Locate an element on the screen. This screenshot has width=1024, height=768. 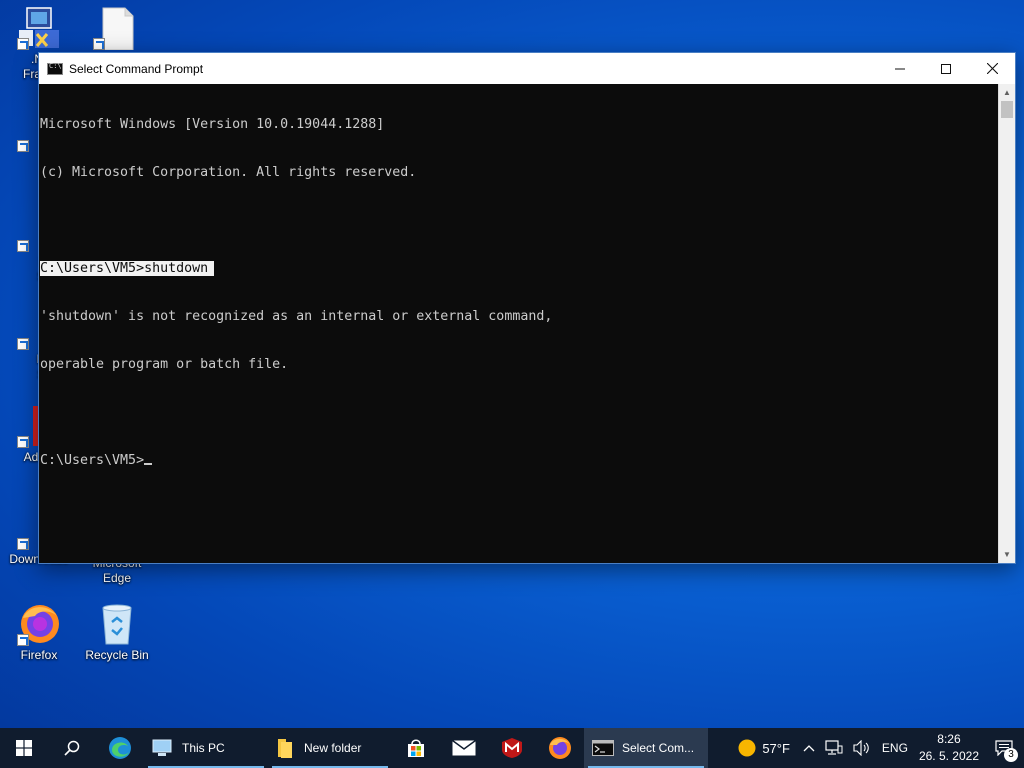
close-button is located at coordinates (992, 68).